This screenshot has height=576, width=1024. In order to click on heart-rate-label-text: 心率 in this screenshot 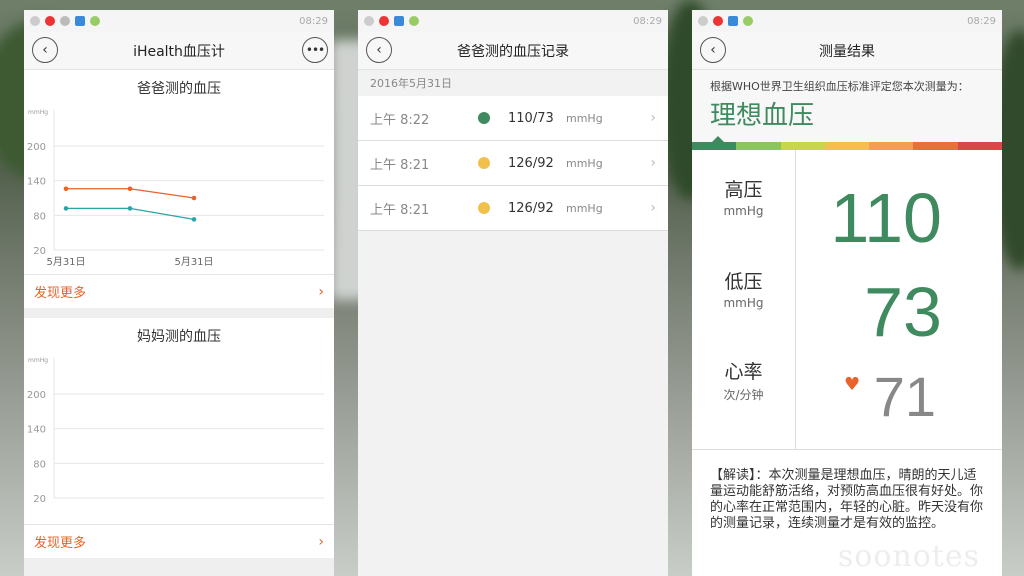, I will do `click(743, 372)`.